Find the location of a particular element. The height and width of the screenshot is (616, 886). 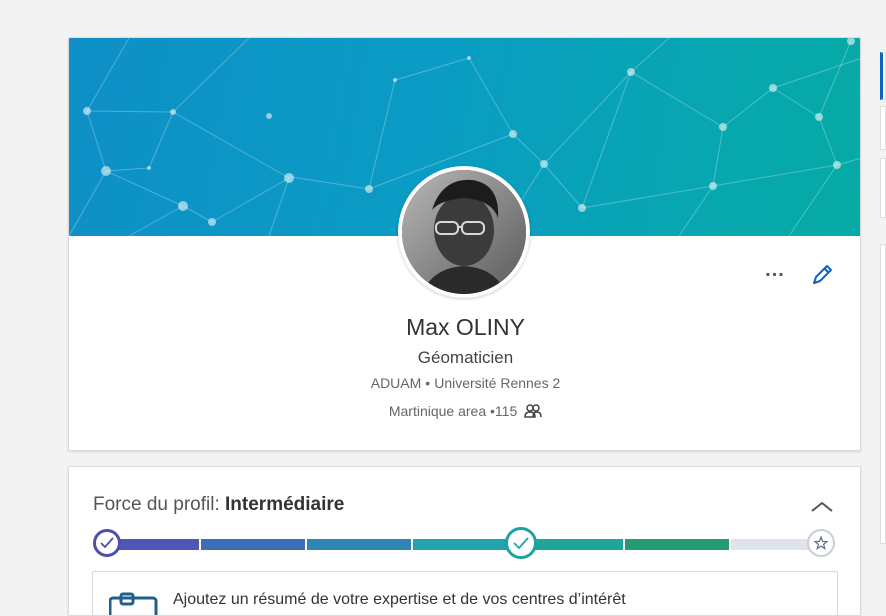

profile-photo is located at coordinates (464, 232).